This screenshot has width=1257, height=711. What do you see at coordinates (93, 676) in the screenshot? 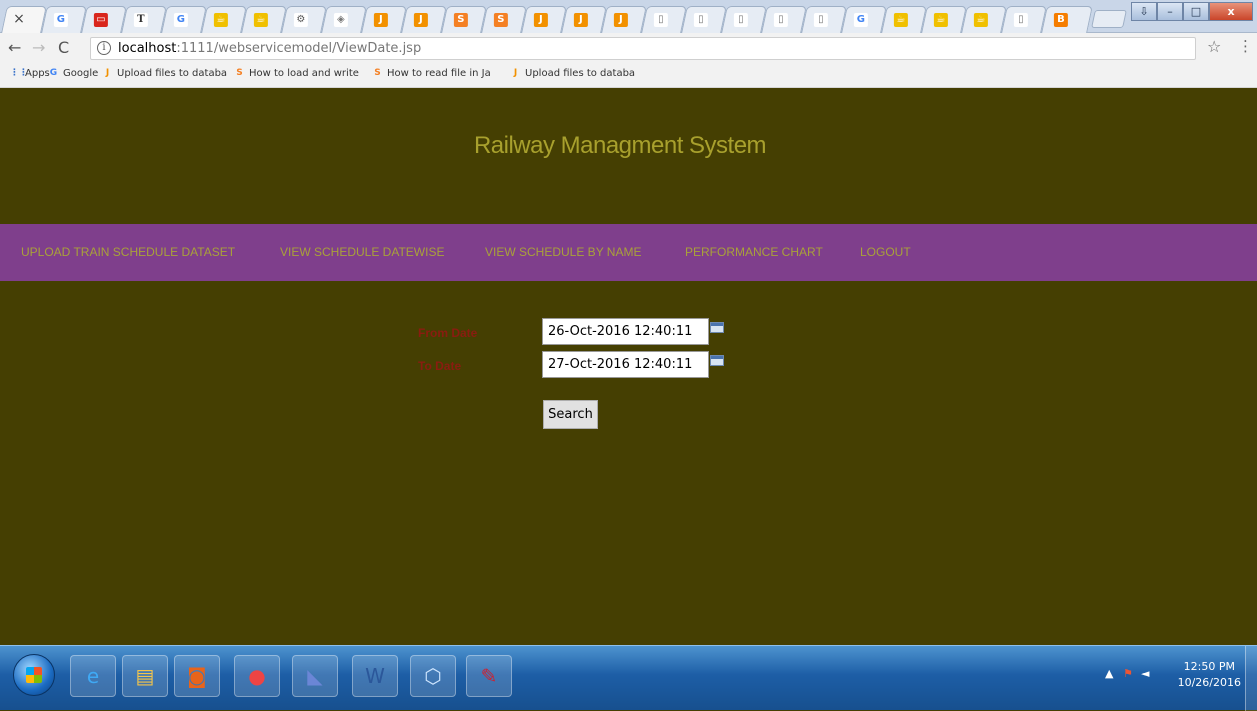
I see `internet-explorer-icon: e` at bounding box center [93, 676].